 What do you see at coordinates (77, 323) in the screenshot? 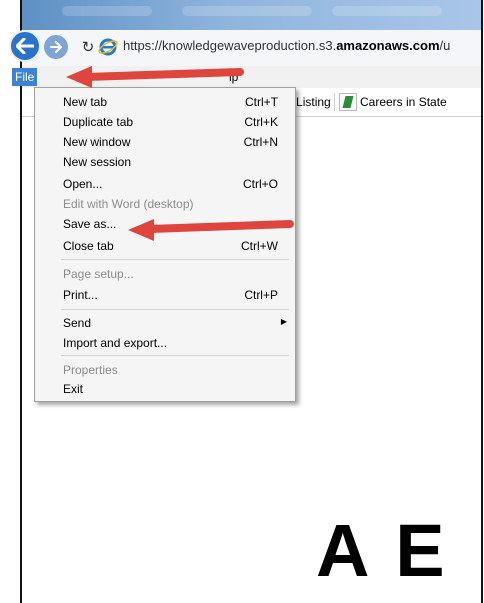
I see `menu-item-label: Send` at bounding box center [77, 323].